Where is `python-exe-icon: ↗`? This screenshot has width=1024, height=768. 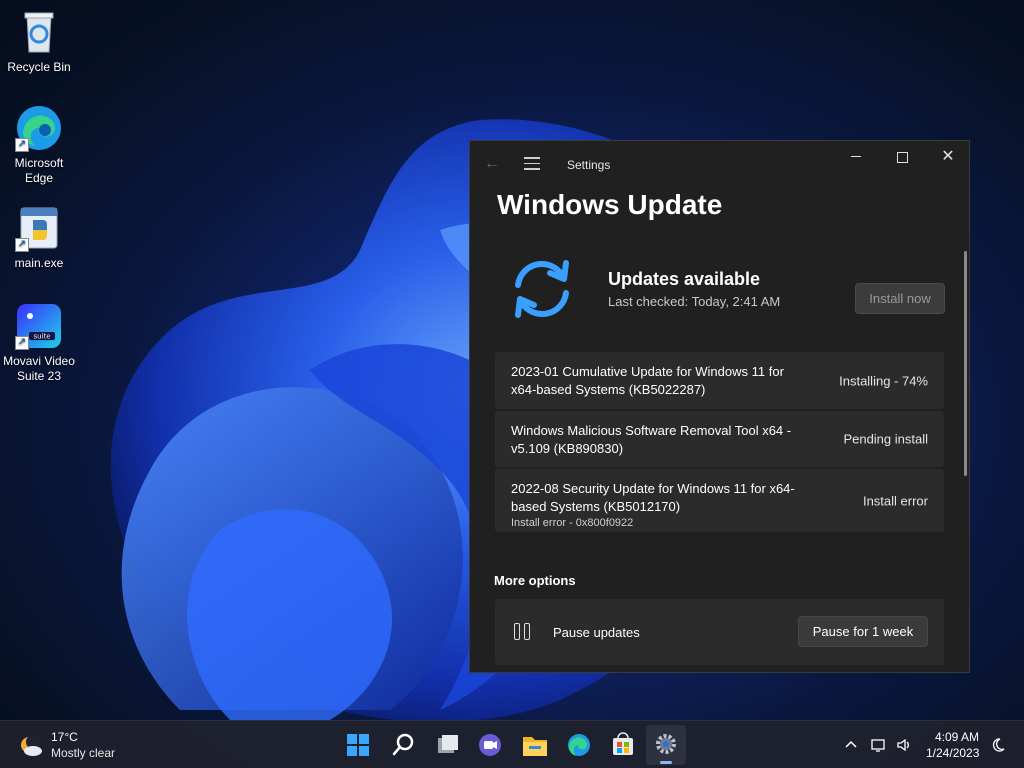 python-exe-icon: ↗ is located at coordinates (39, 228).